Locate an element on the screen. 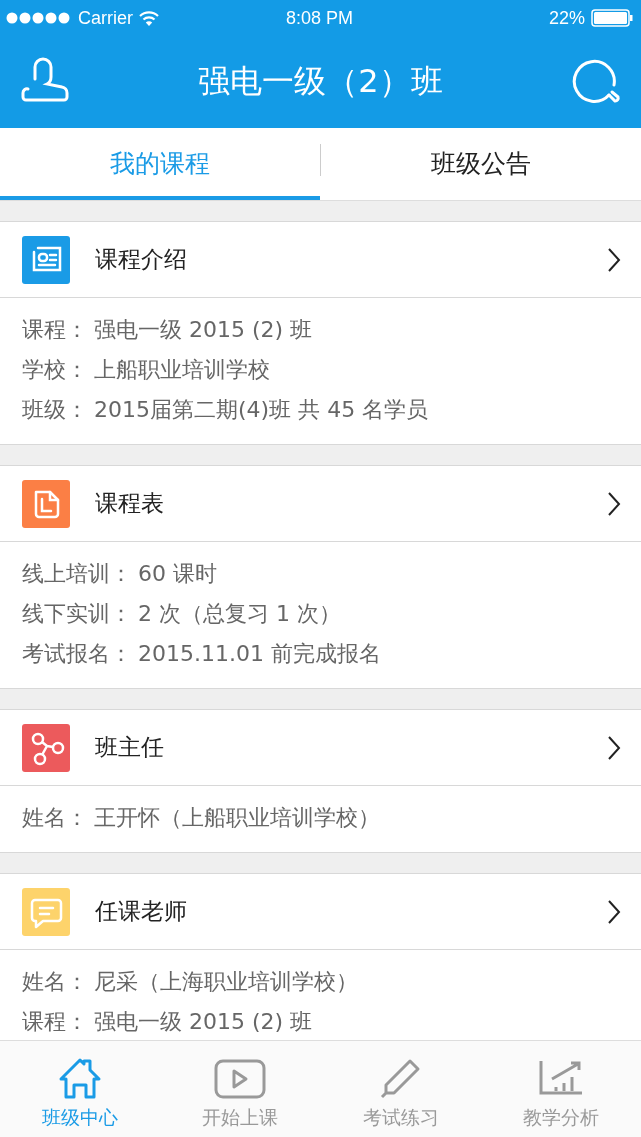 The height and width of the screenshot is (1137, 641). wifi-icon is located at coordinates (149, 18).